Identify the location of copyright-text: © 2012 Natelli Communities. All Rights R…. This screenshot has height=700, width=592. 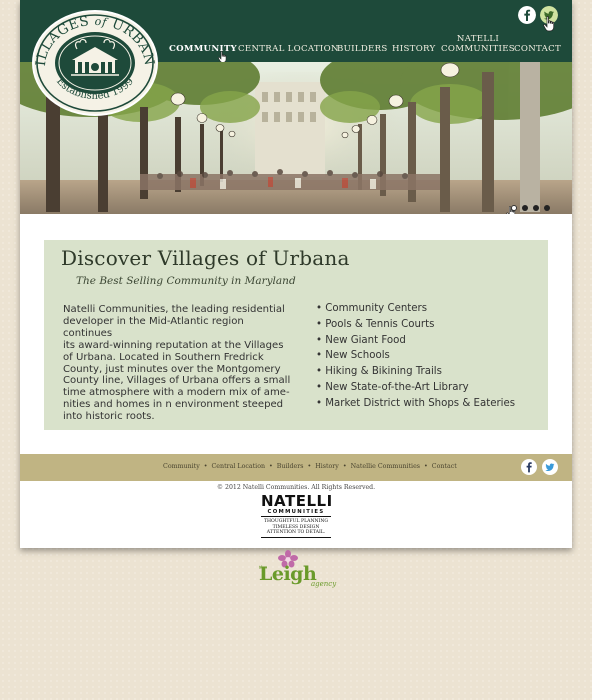
(296, 487).